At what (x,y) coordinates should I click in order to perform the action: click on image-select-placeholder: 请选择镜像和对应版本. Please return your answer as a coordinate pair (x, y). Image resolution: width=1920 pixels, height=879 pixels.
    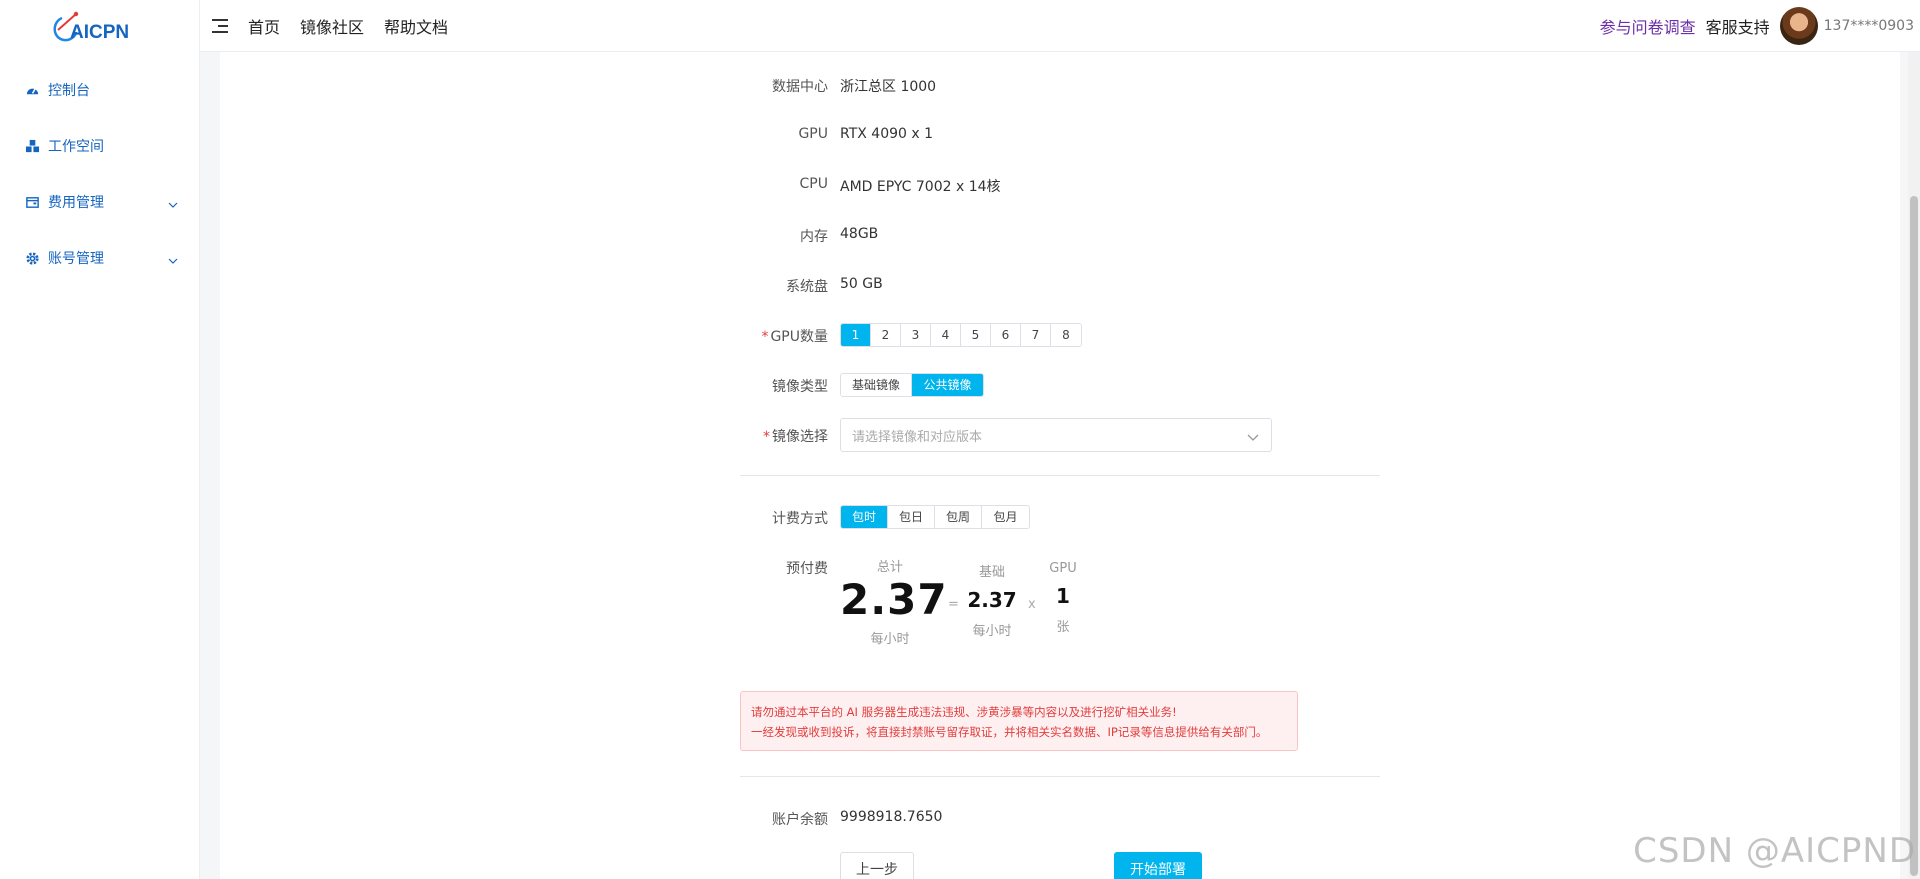
    Looking at the image, I should click on (917, 437).